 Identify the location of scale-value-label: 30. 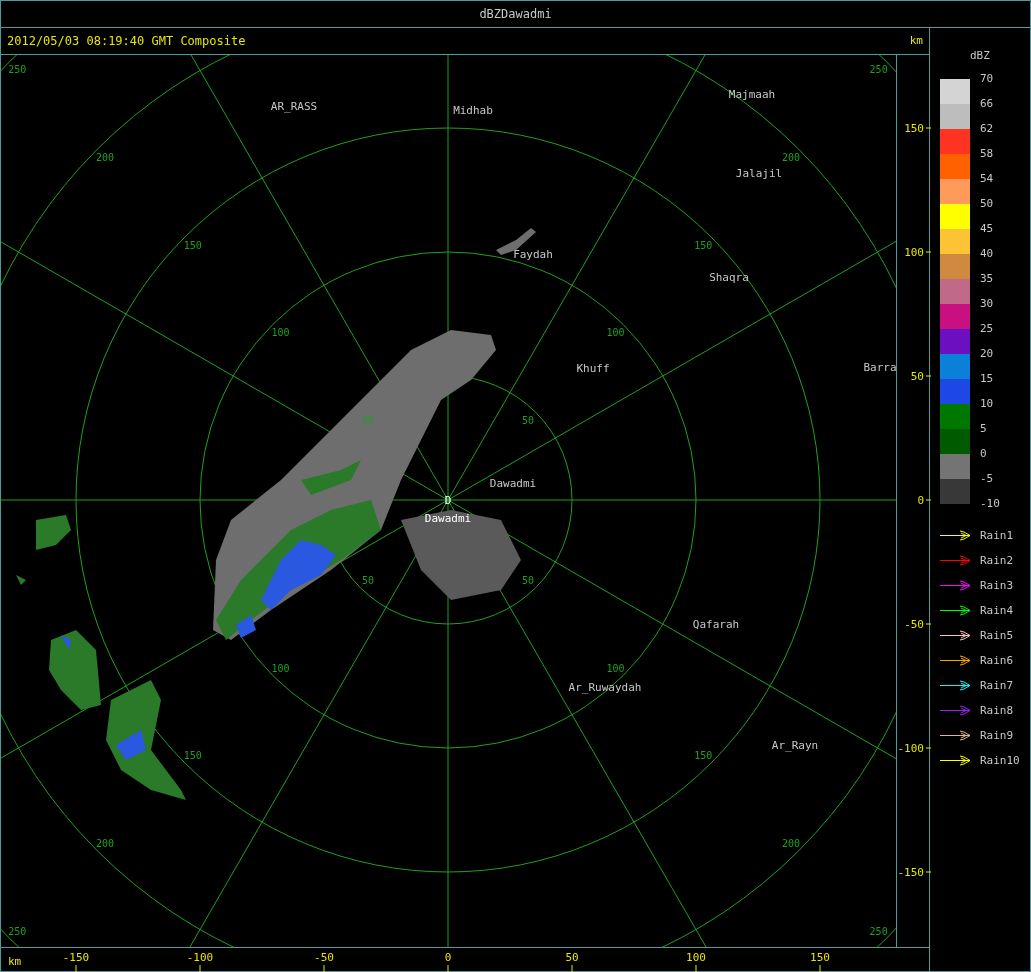
(987, 304).